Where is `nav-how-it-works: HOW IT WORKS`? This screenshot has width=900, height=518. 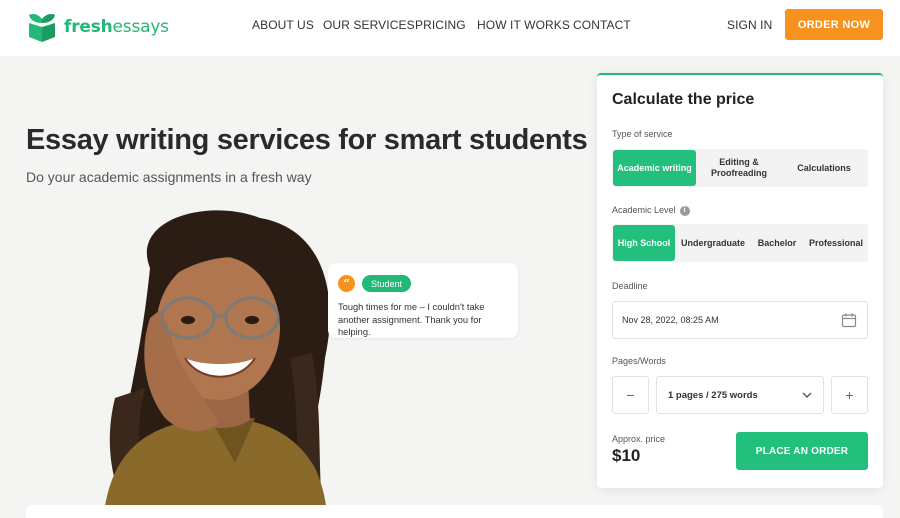
nav-how-it-works: HOW IT WORKS is located at coordinates (523, 25).